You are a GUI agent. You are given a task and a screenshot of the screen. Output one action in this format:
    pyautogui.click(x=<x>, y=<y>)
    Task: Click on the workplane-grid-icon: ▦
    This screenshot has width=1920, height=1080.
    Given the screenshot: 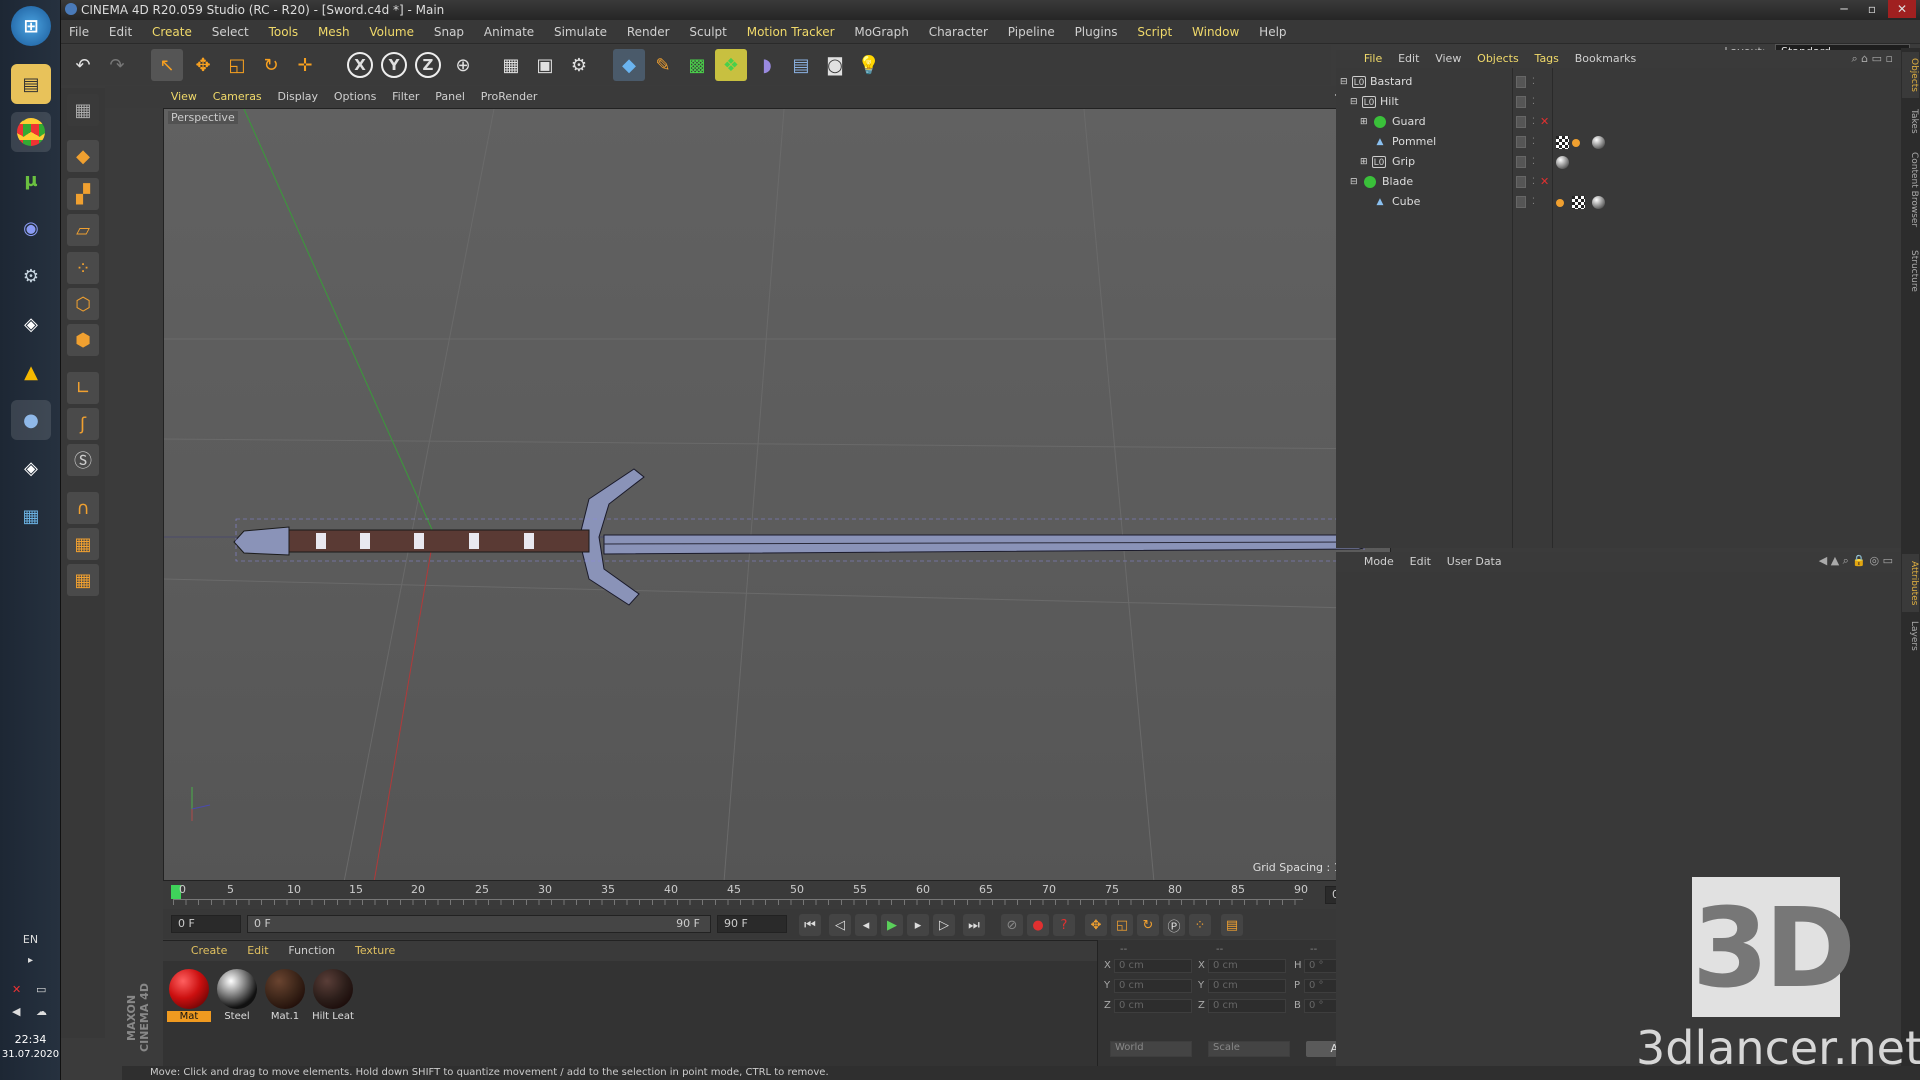 What is the action you would take?
    pyautogui.click(x=83, y=544)
    